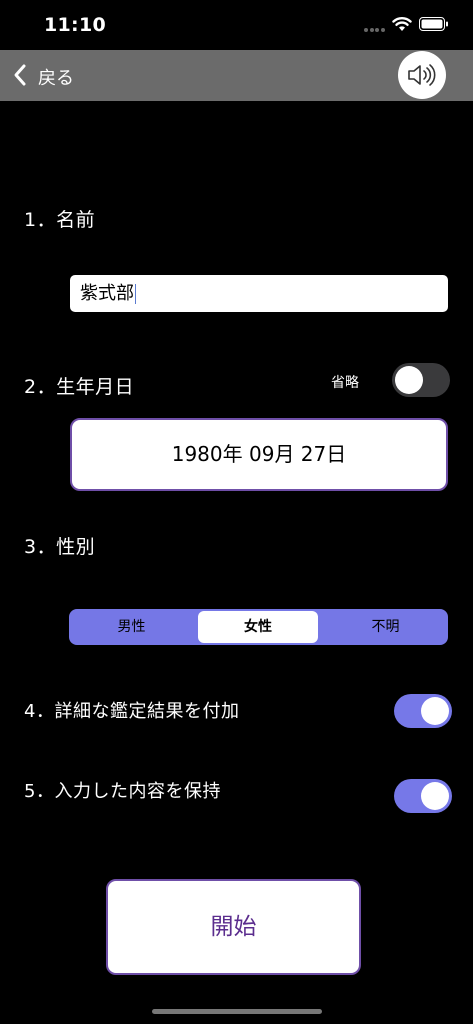  I want to click on speaker-button, so click(422, 75).